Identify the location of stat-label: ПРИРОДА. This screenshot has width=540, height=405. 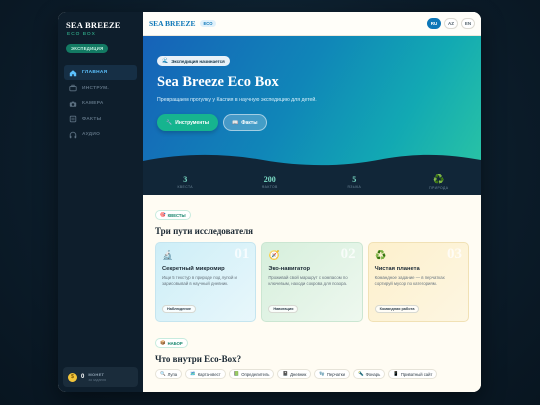
(439, 187).